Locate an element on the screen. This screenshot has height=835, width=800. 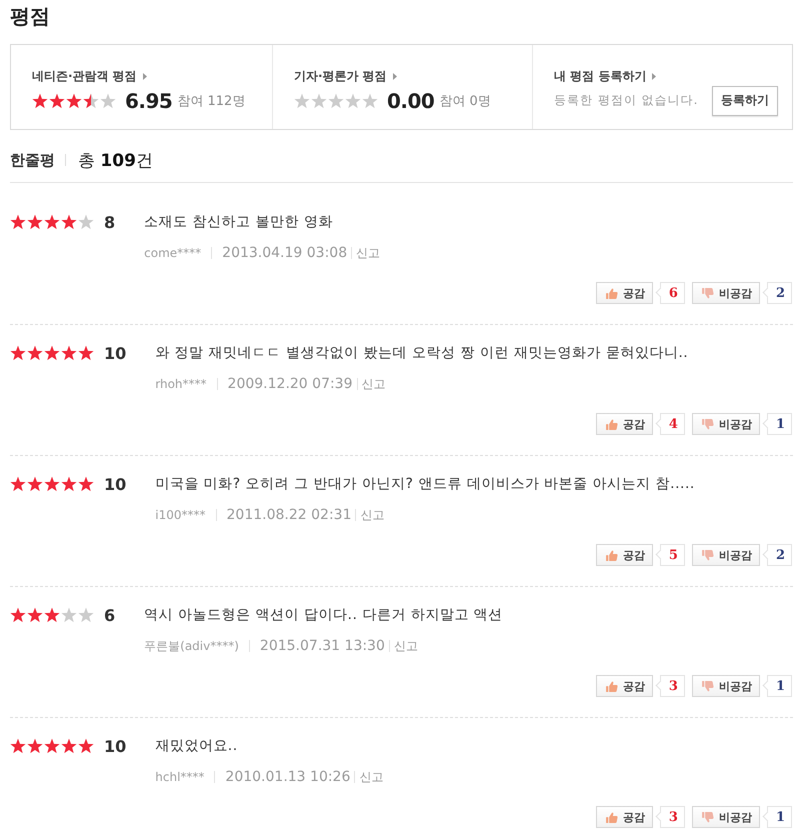
average-score: 0.00 is located at coordinates (410, 100).